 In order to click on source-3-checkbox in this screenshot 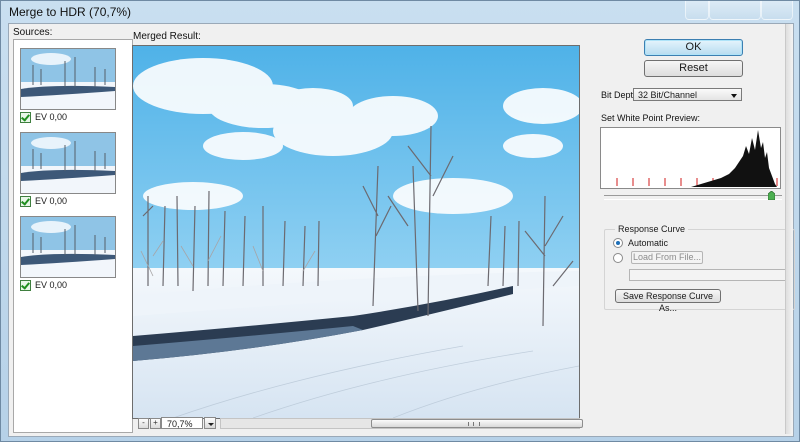, I will do `click(25, 285)`.